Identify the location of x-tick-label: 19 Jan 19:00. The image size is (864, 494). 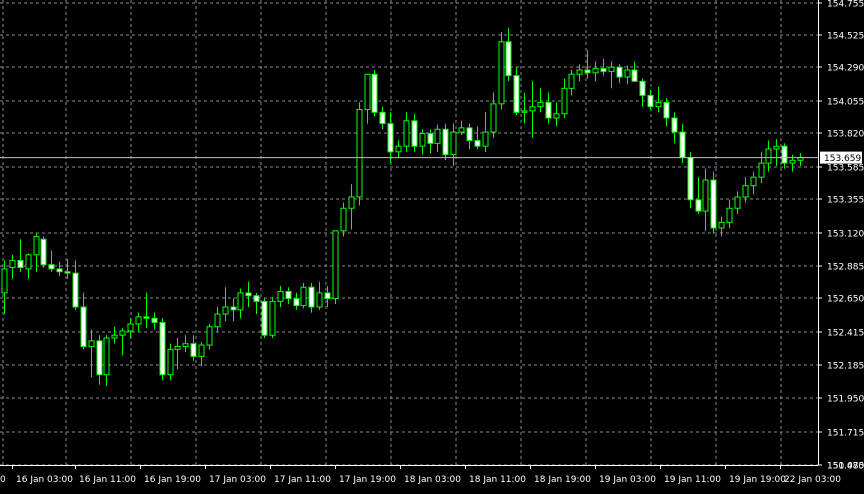
(757, 480).